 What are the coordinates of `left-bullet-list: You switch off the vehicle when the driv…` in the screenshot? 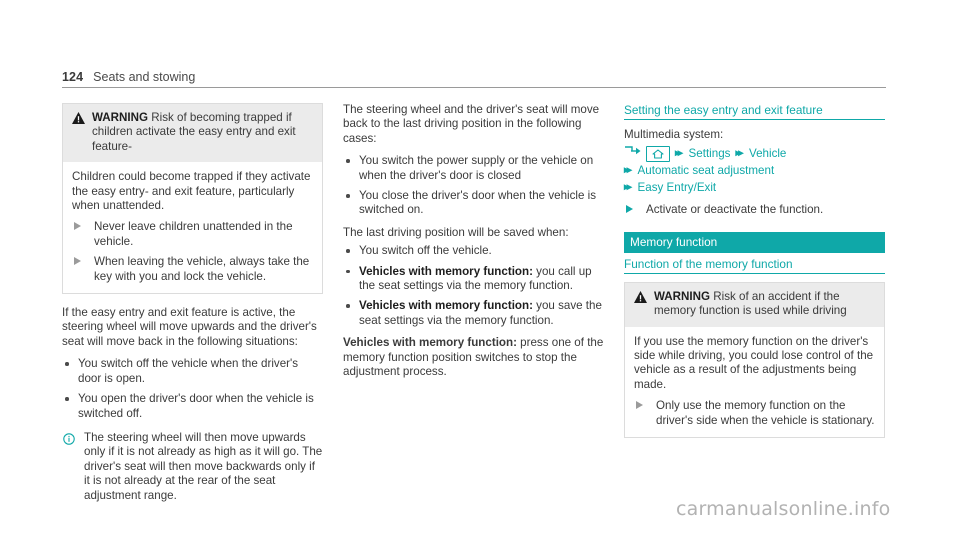 It's located at (192, 389).